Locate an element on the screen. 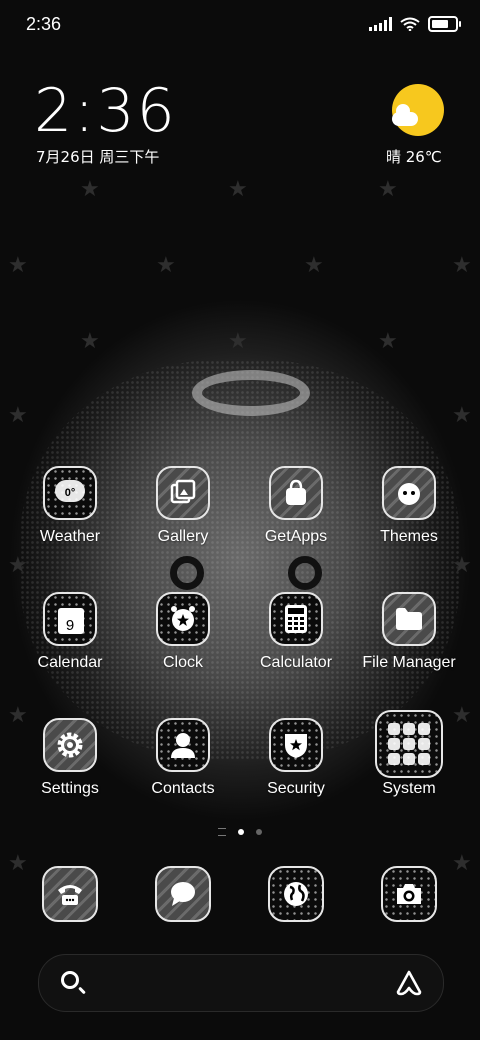 This screenshot has width=480, height=1040. app-label: Clock is located at coordinates (182, 662).